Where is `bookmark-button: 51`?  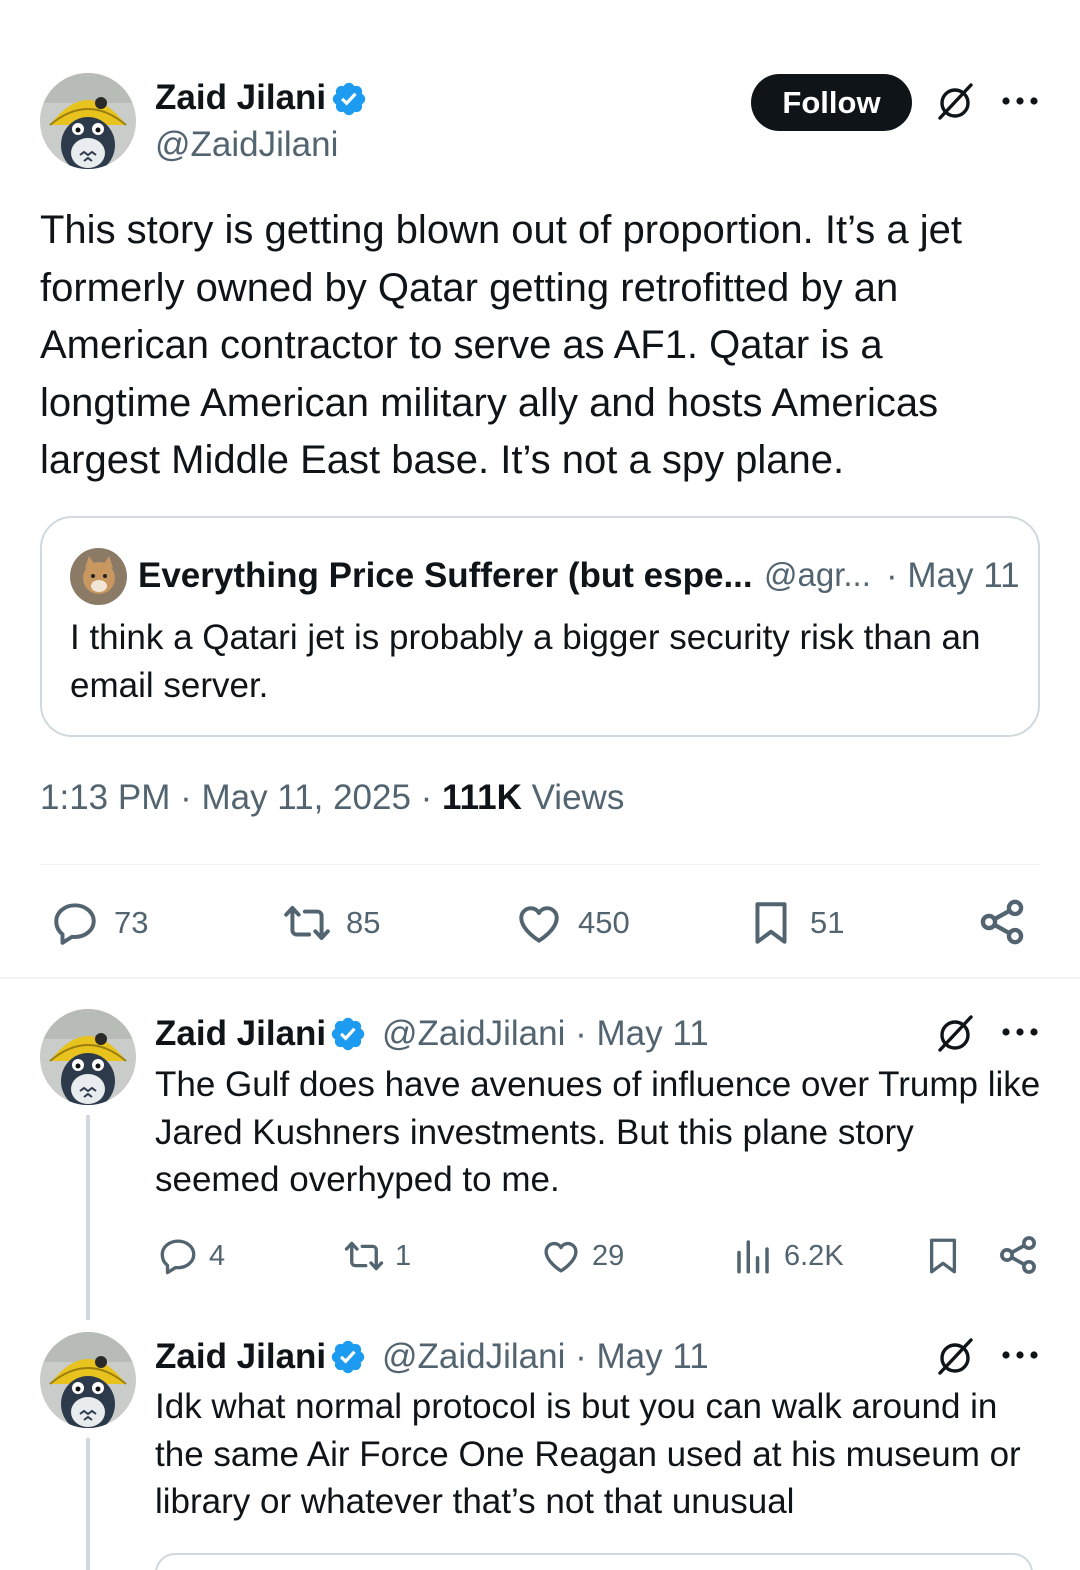 bookmark-button: 51 is located at coordinates (795, 923).